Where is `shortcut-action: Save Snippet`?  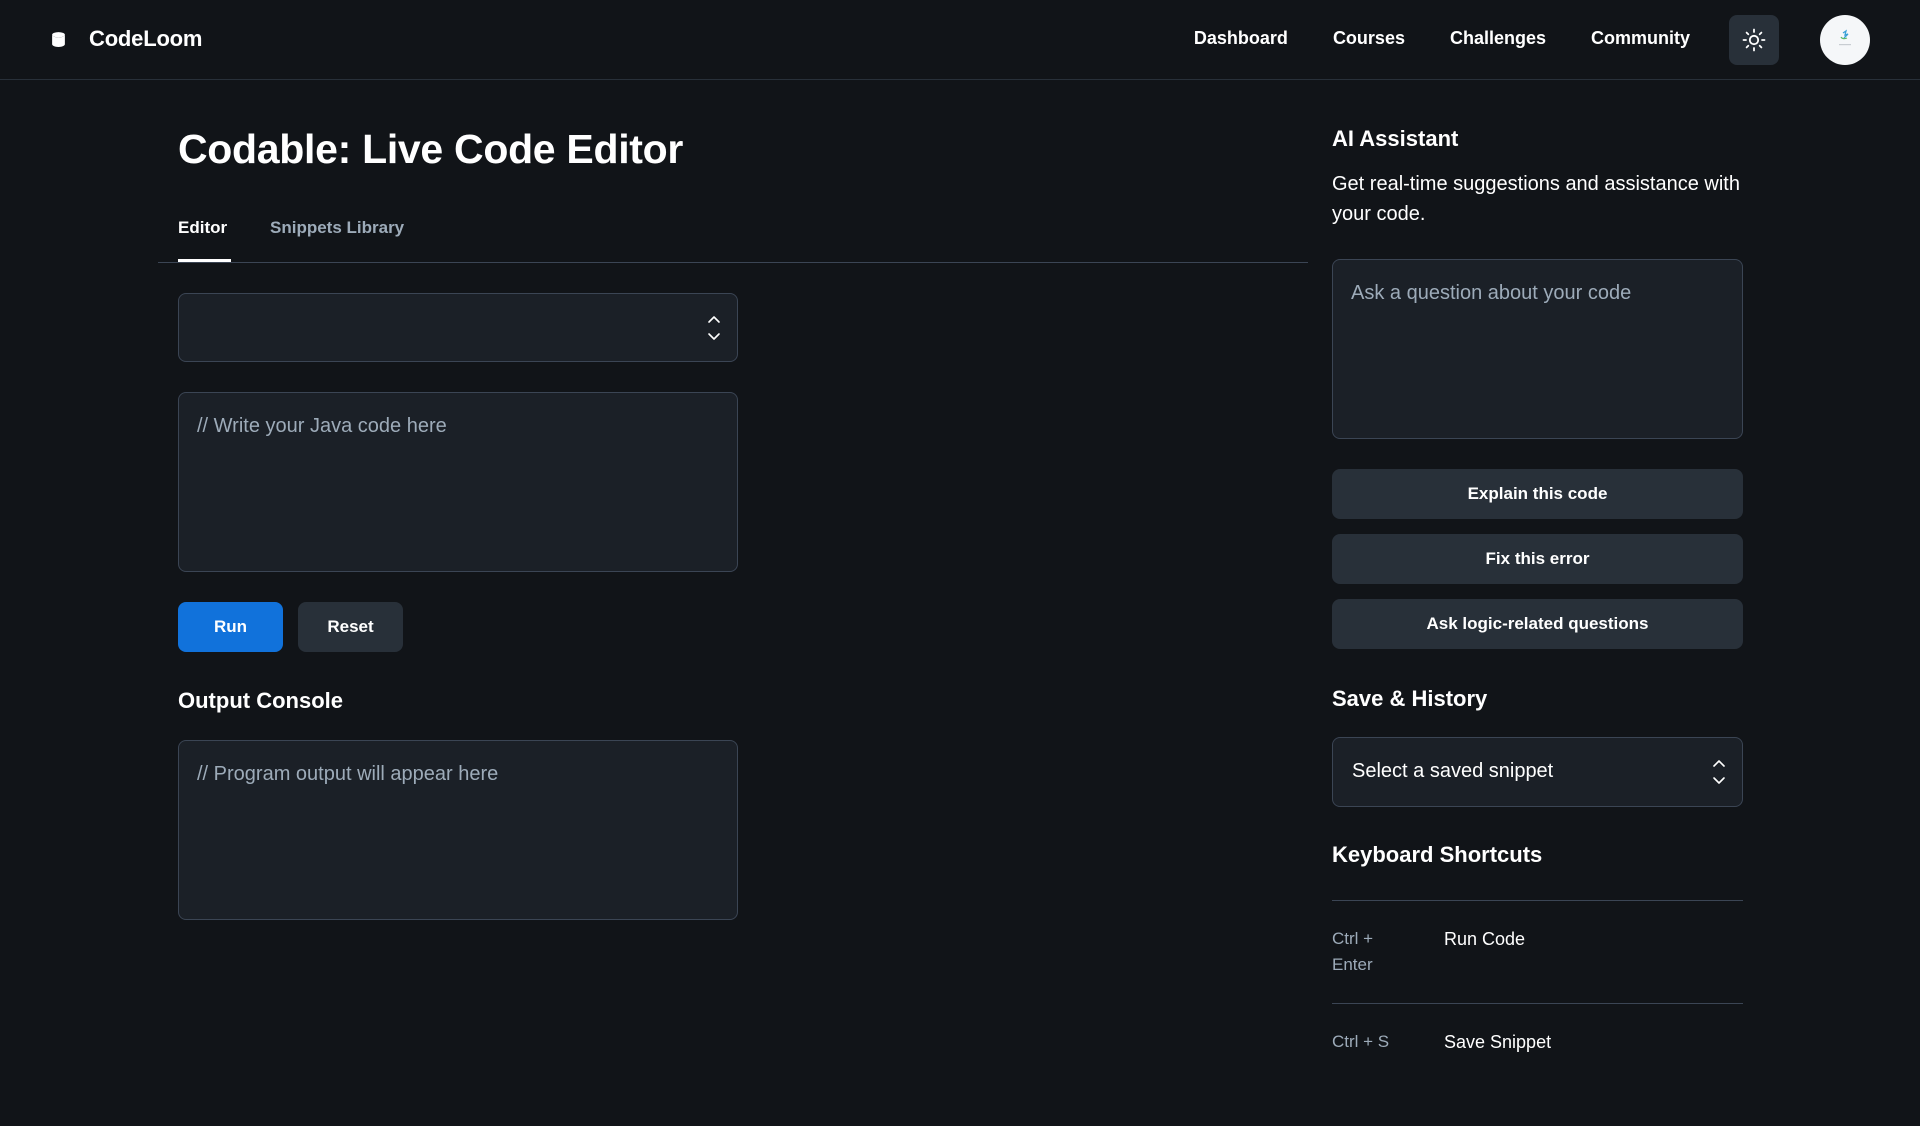 shortcut-action: Save Snippet is located at coordinates (1498, 1042).